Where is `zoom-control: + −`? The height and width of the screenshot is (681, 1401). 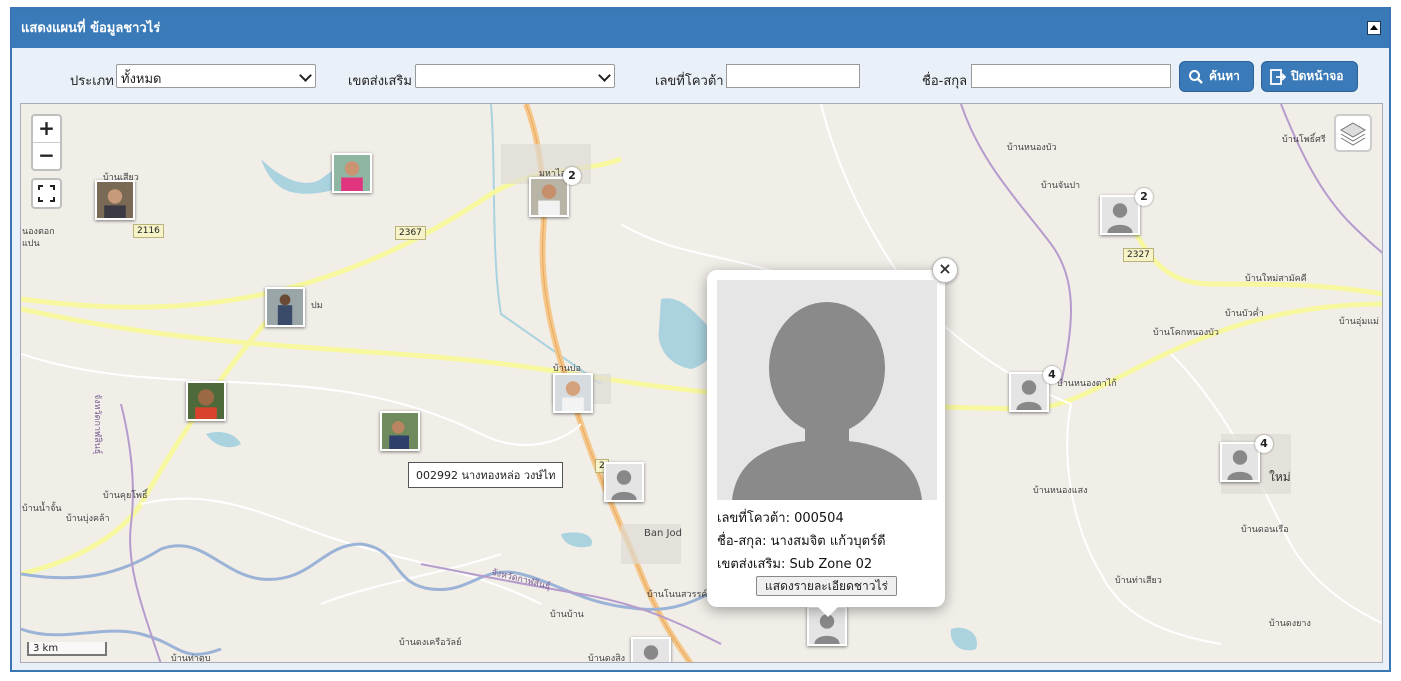 zoom-control: + − is located at coordinates (46, 142).